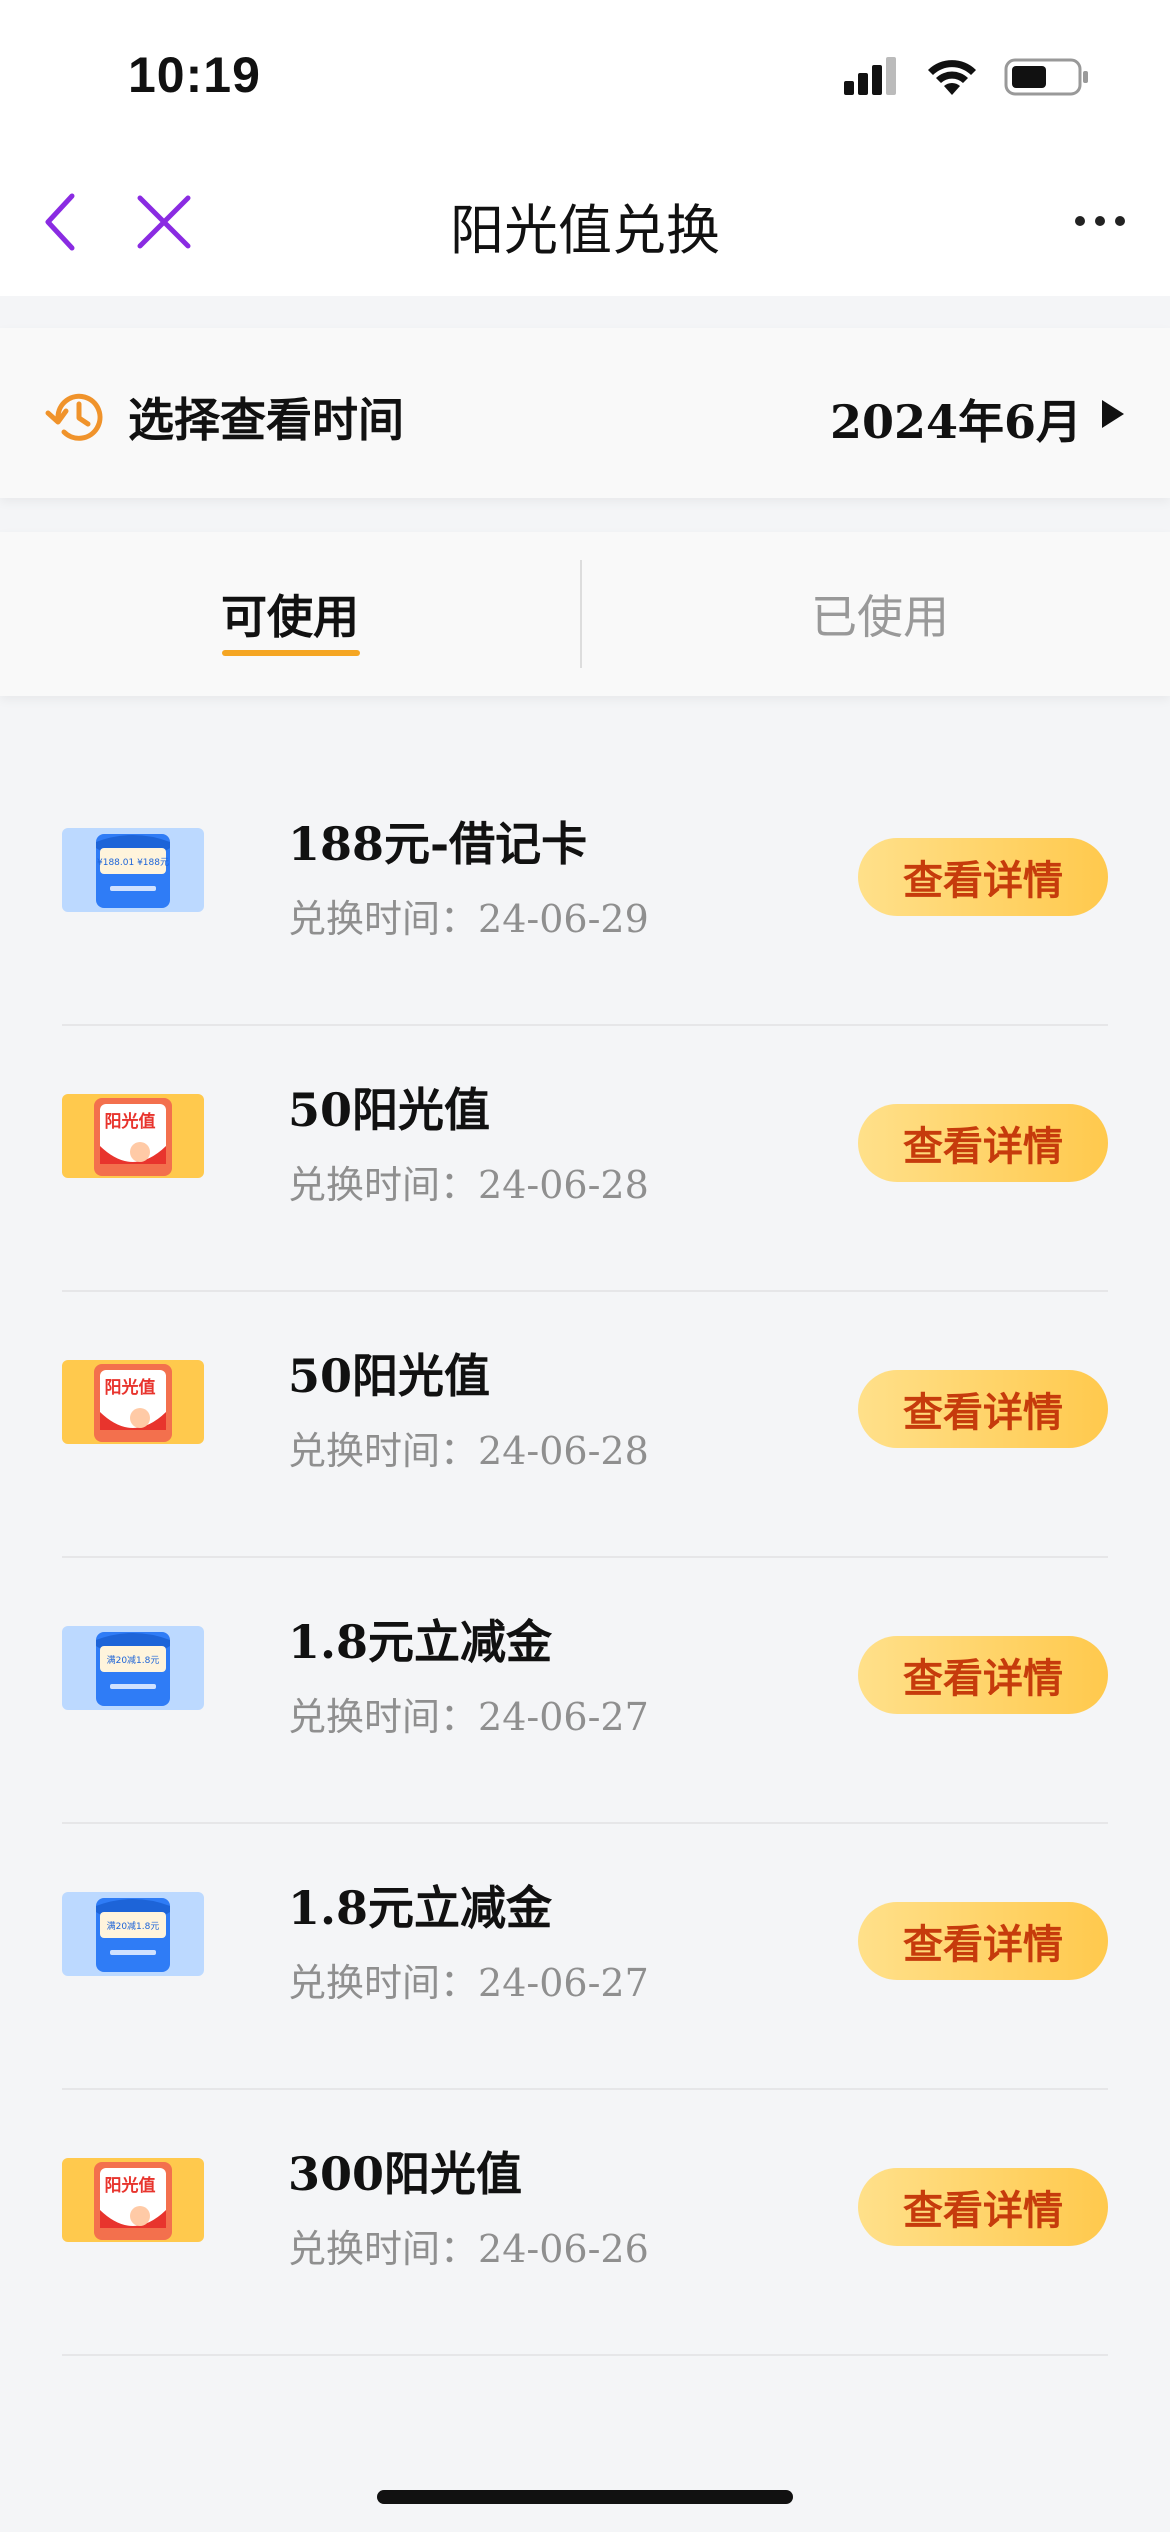 Image resolution: width=1170 pixels, height=2532 pixels. What do you see at coordinates (581, 614) in the screenshot?
I see `tab-divider` at bounding box center [581, 614].